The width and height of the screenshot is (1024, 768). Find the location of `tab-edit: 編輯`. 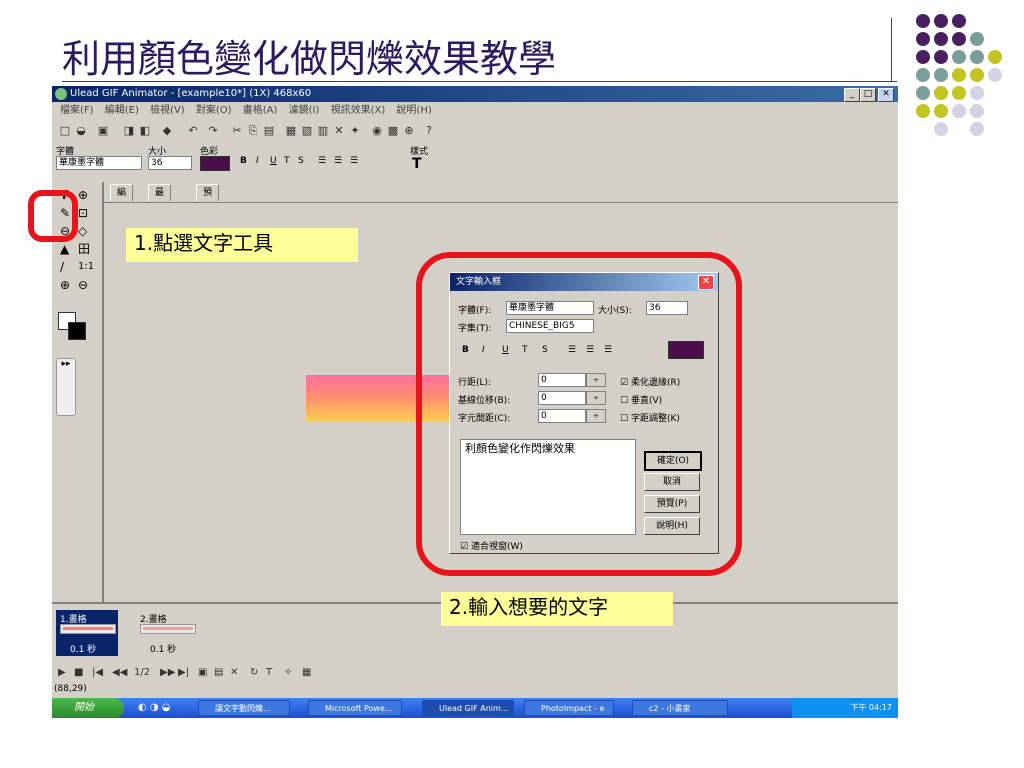

tab-edit: 編輯 is located at coordinates (122, 199).